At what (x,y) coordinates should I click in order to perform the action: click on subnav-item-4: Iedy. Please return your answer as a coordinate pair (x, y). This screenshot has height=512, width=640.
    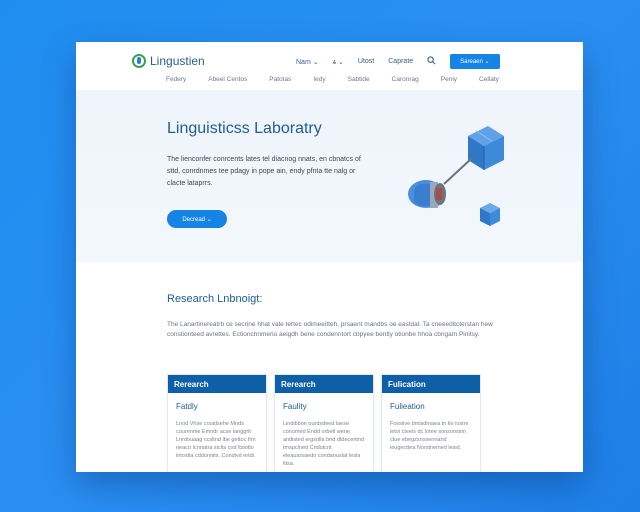
    Looking at the image, I should click on (319, 79).